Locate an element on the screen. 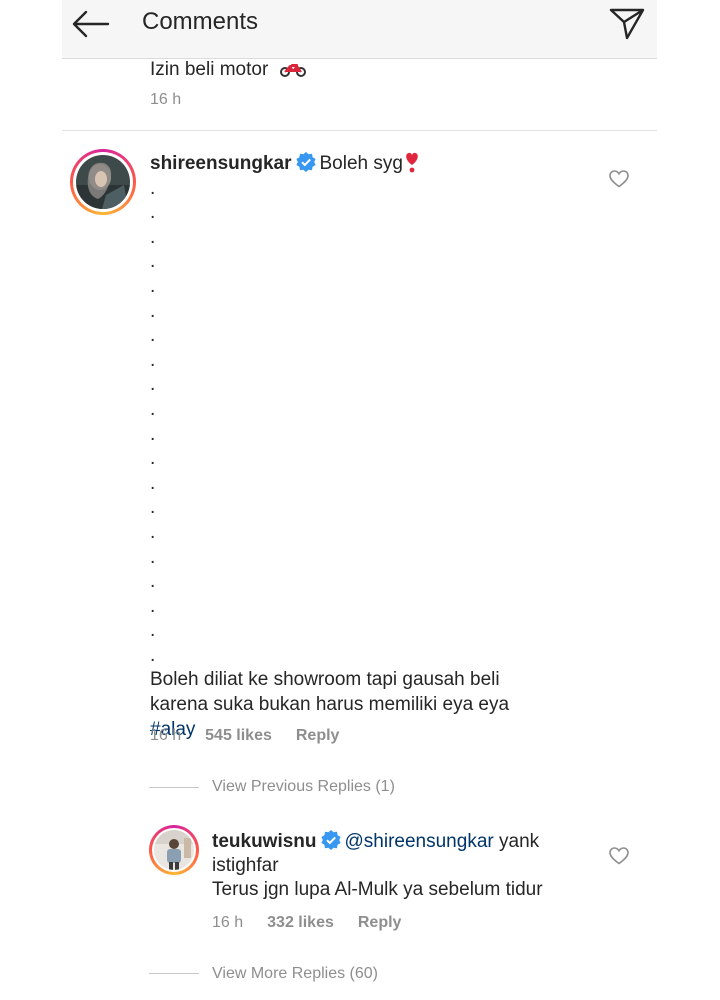 This screenshot has height=1000, width=720. direct-message-icon is located at coordinates (627, 23).